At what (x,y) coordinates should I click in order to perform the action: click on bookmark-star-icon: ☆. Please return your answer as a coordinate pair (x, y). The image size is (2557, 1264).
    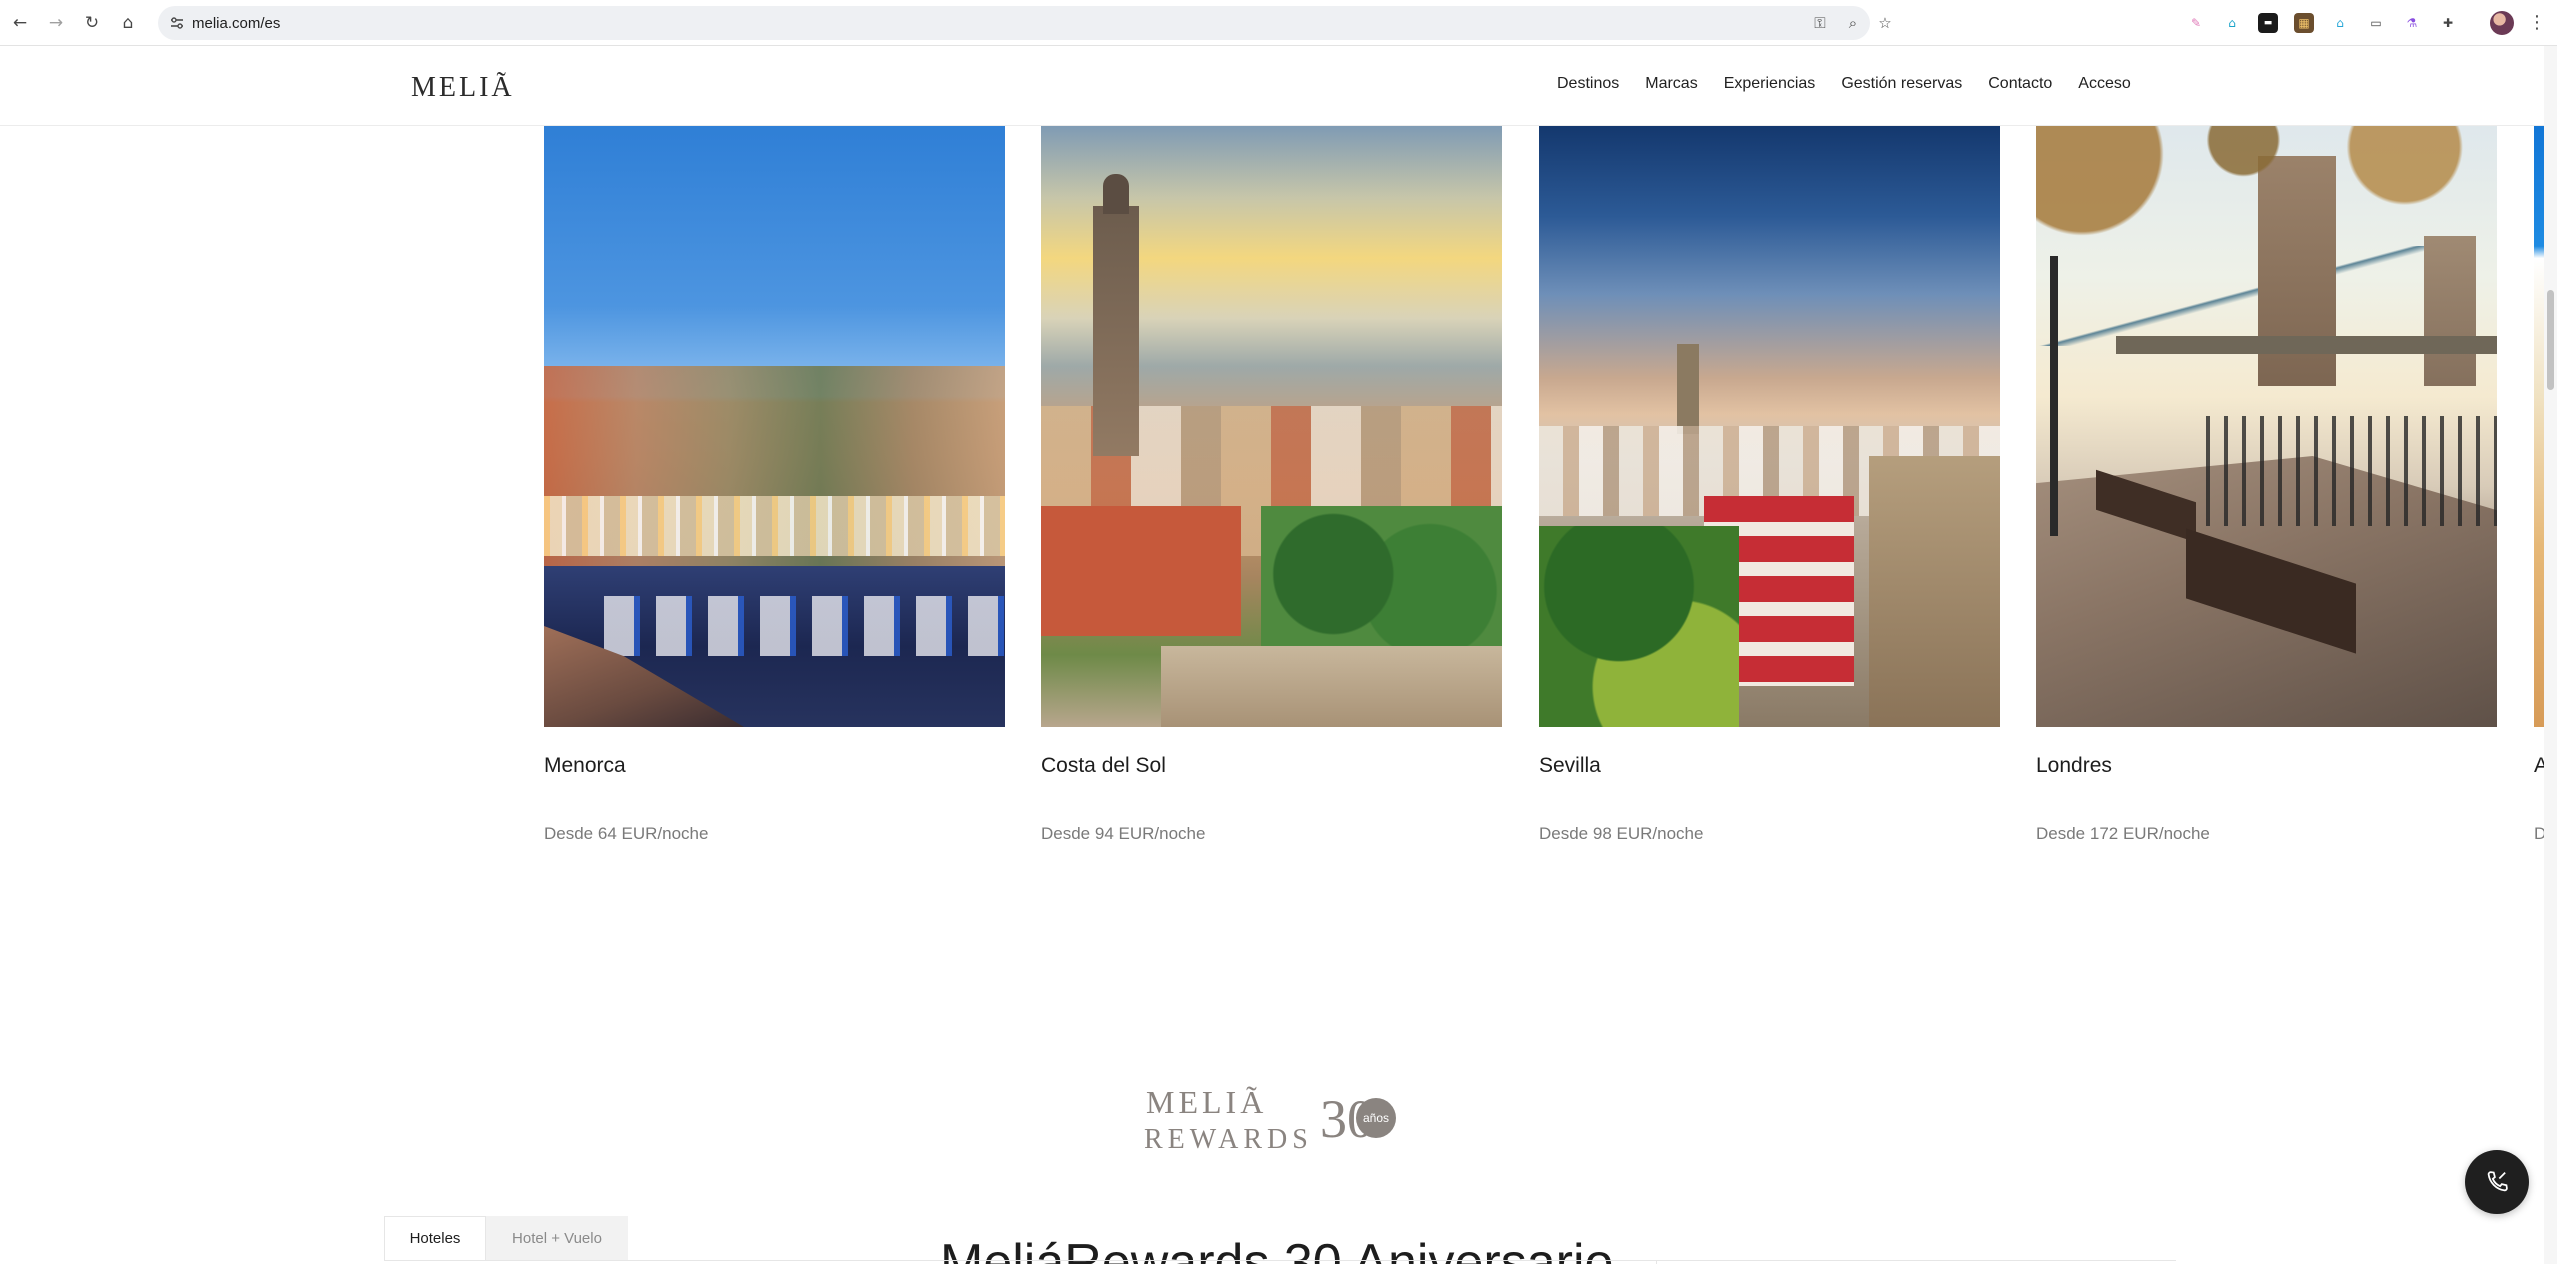
    Looking at the image, I should click on (1885, 23).